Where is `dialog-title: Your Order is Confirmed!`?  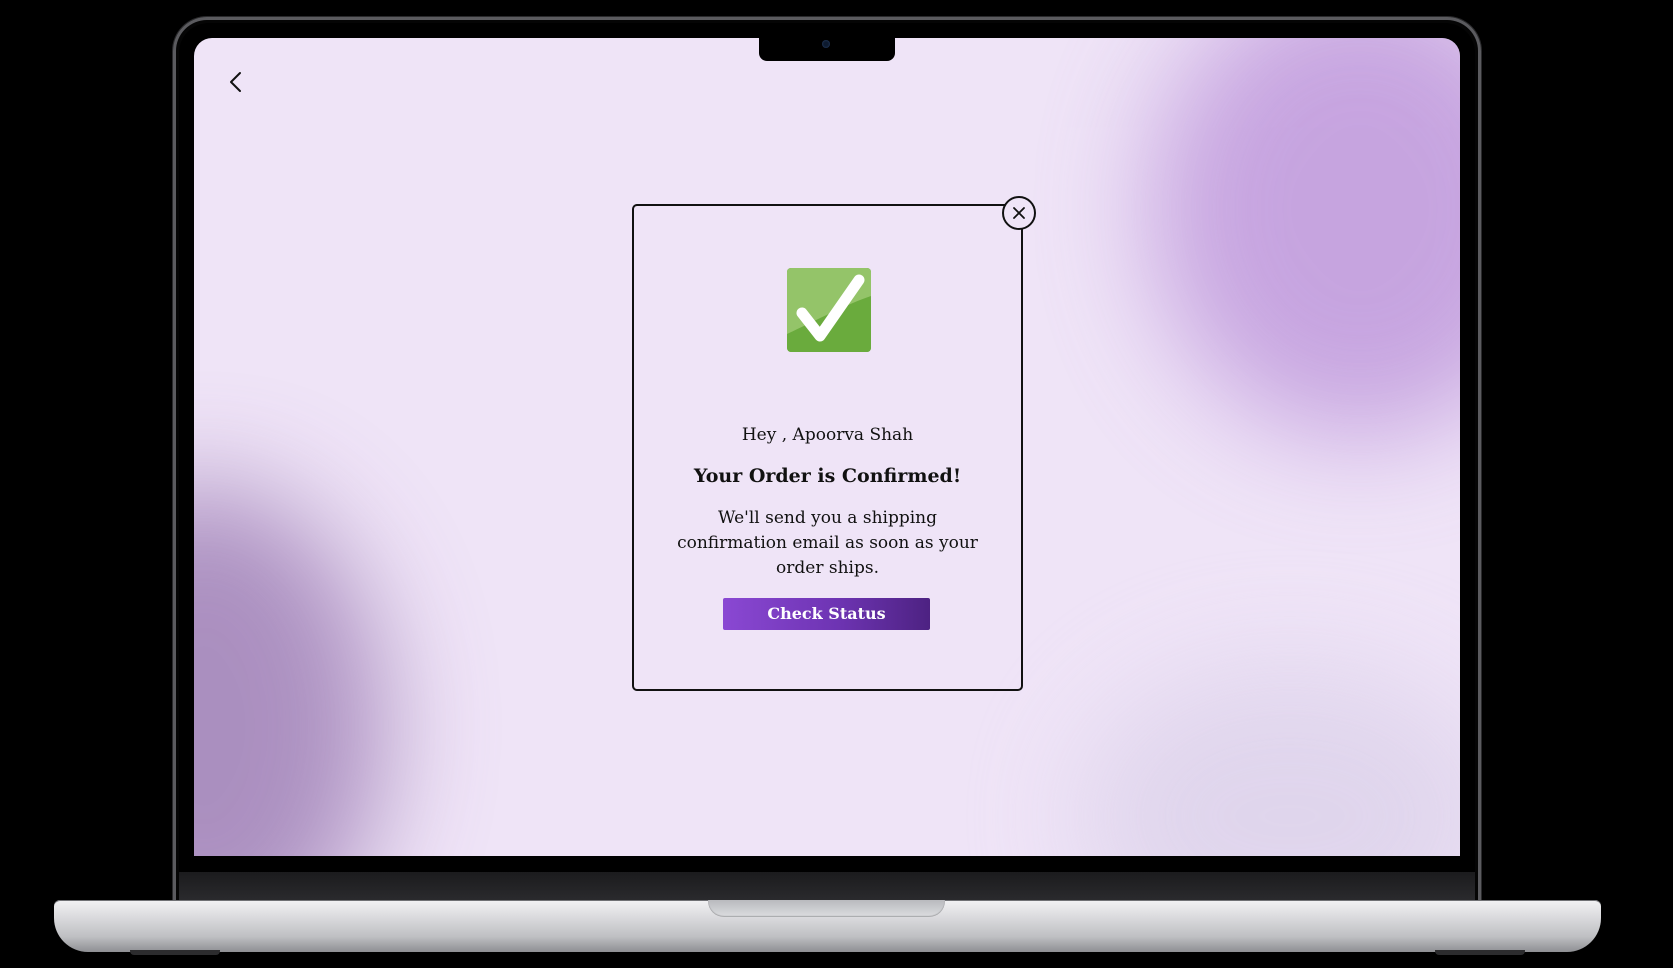
dialog-title: Your Order is Confirmed! is located at coordinates (827, 476).